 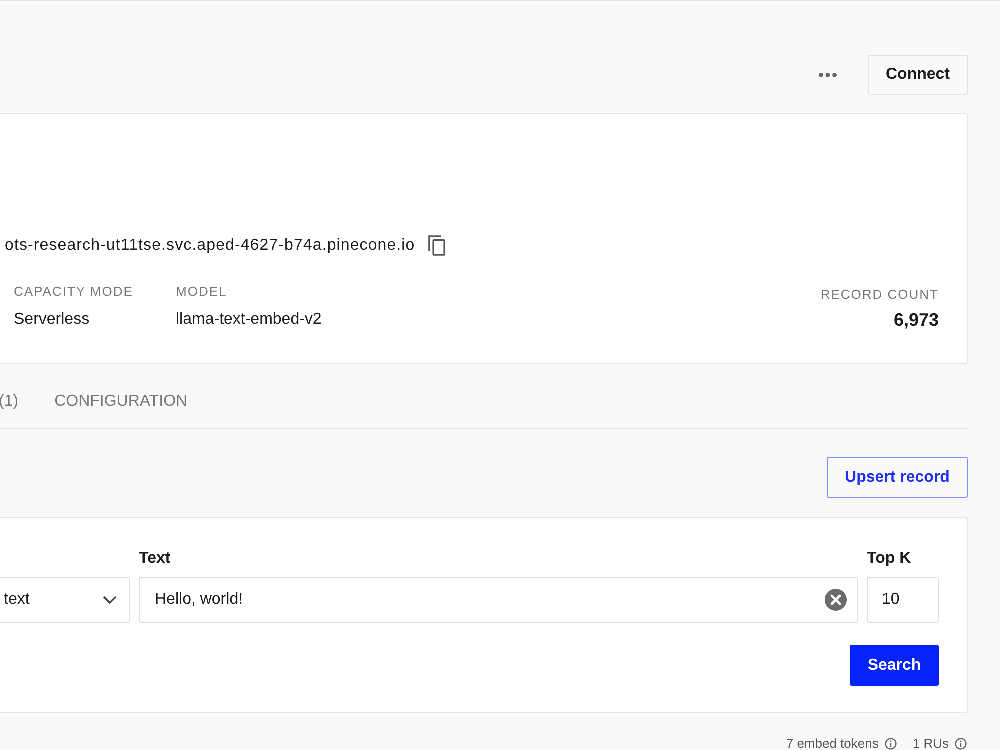 What do you see at coordinates (110, 600) in the screenshot?
I see `chevron-down-icon` at bounding box center [110, 600].